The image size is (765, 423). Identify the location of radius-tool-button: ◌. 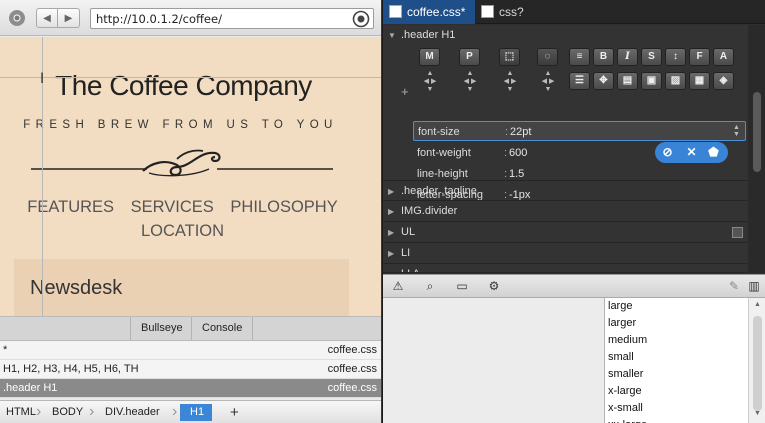
(547, 57).